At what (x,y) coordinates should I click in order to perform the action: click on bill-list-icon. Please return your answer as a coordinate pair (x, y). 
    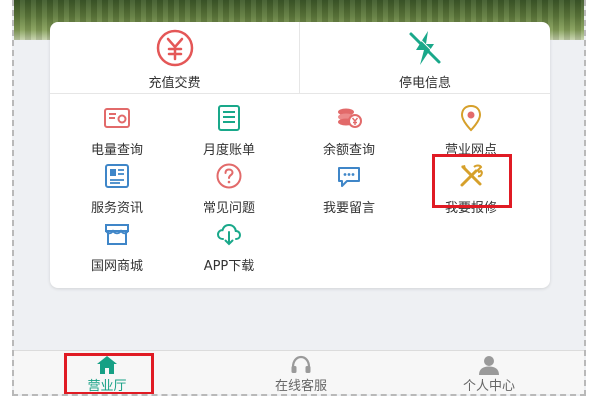
    Looking at the image, I should click on (229, 118).